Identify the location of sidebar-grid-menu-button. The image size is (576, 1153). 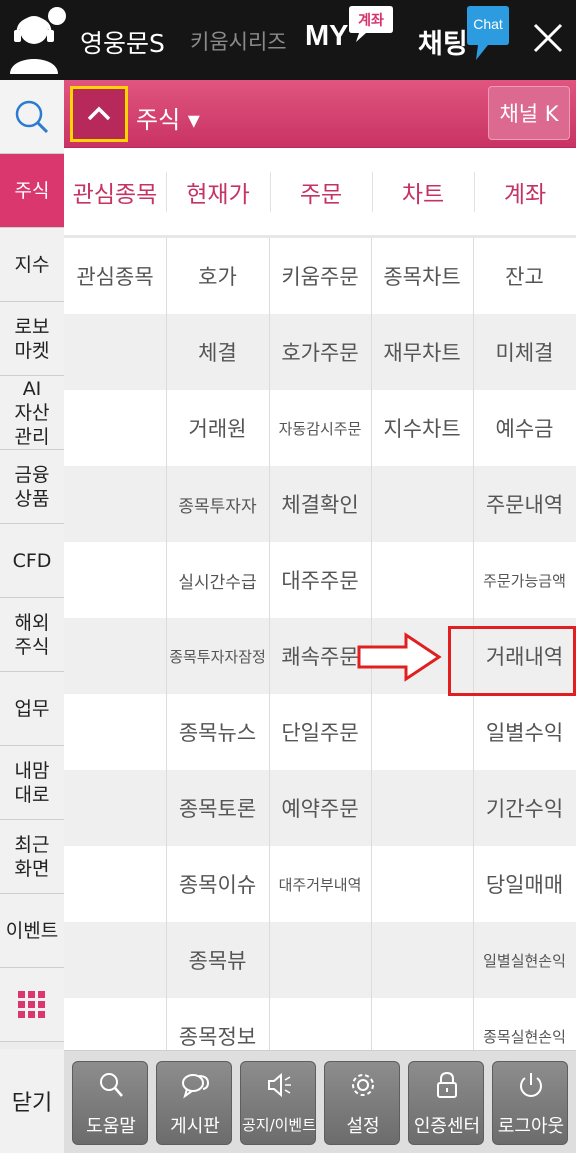
(32, 1005).